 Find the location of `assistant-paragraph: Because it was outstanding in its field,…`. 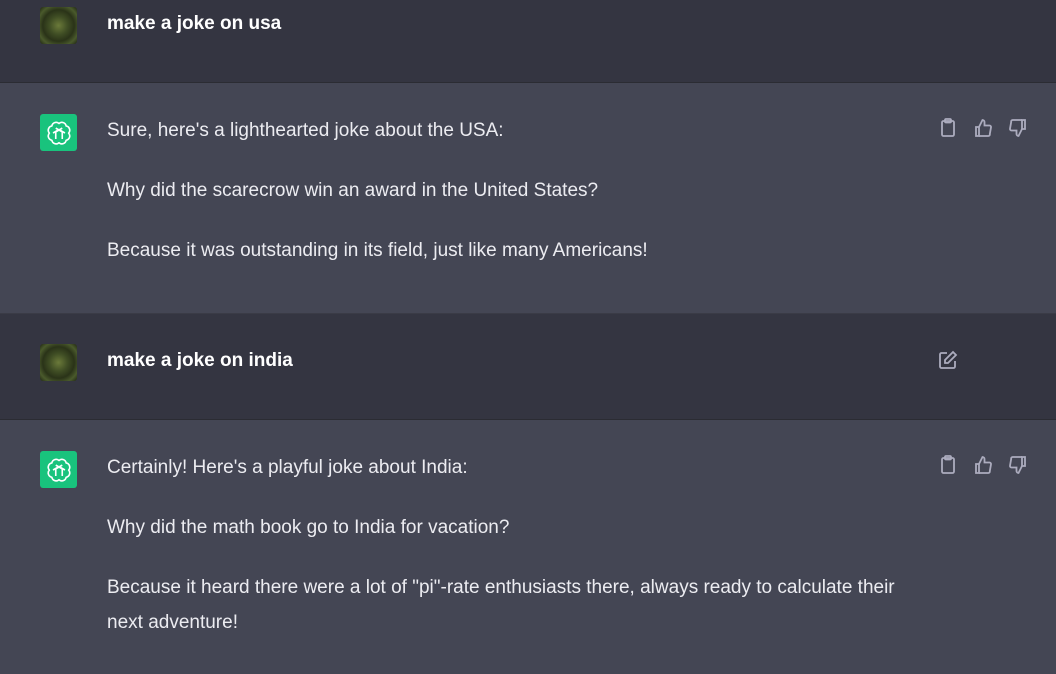

assistant-paragraph: Because it was outstanding in its field,… is located at coordinates (377, 250).